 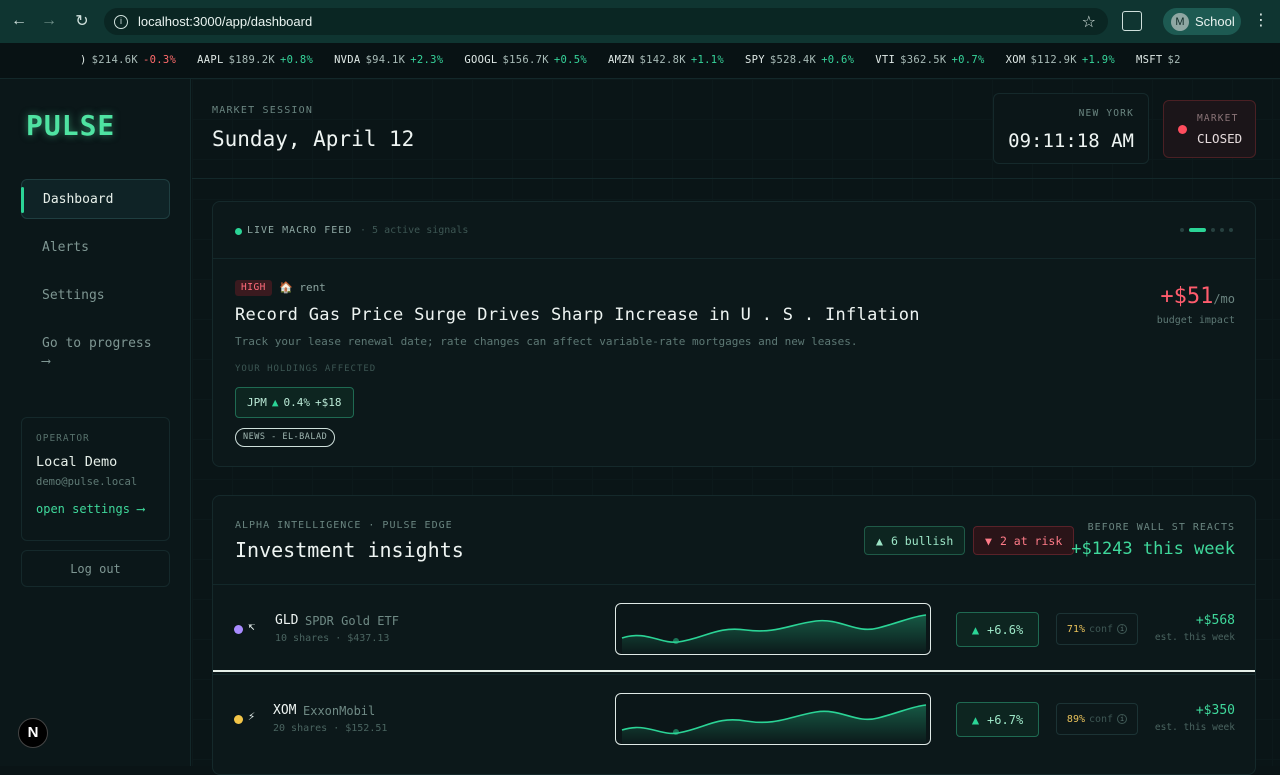 I want to click on sidebar-item-settings: Settings, so click(x=95, y=295).